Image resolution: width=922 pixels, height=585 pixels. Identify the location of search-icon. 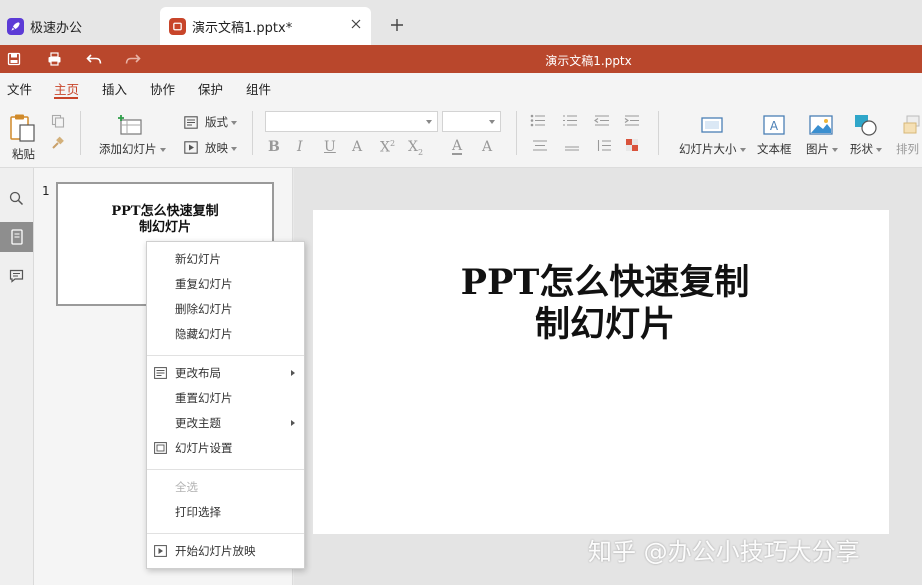
(16, 198).